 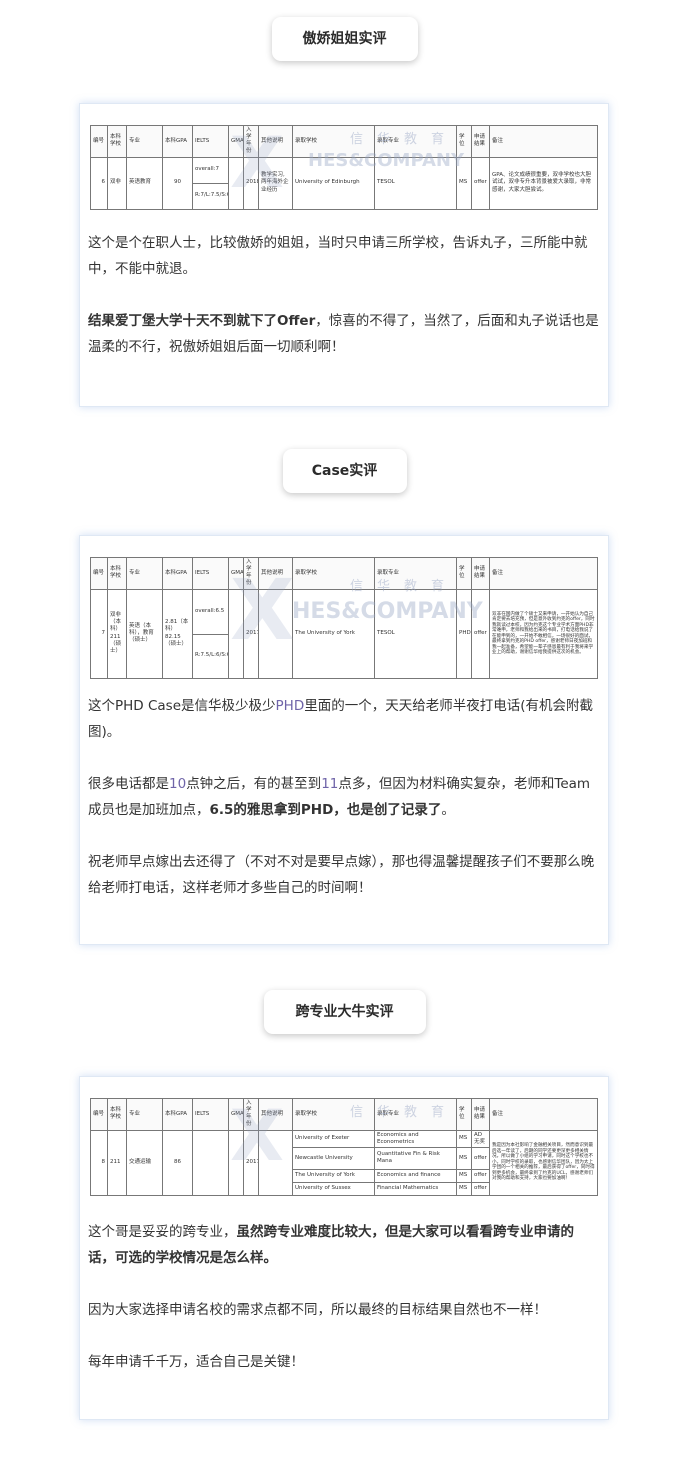 I want to click on cell-program: Economics and finance, so click(x=415, y=1175).